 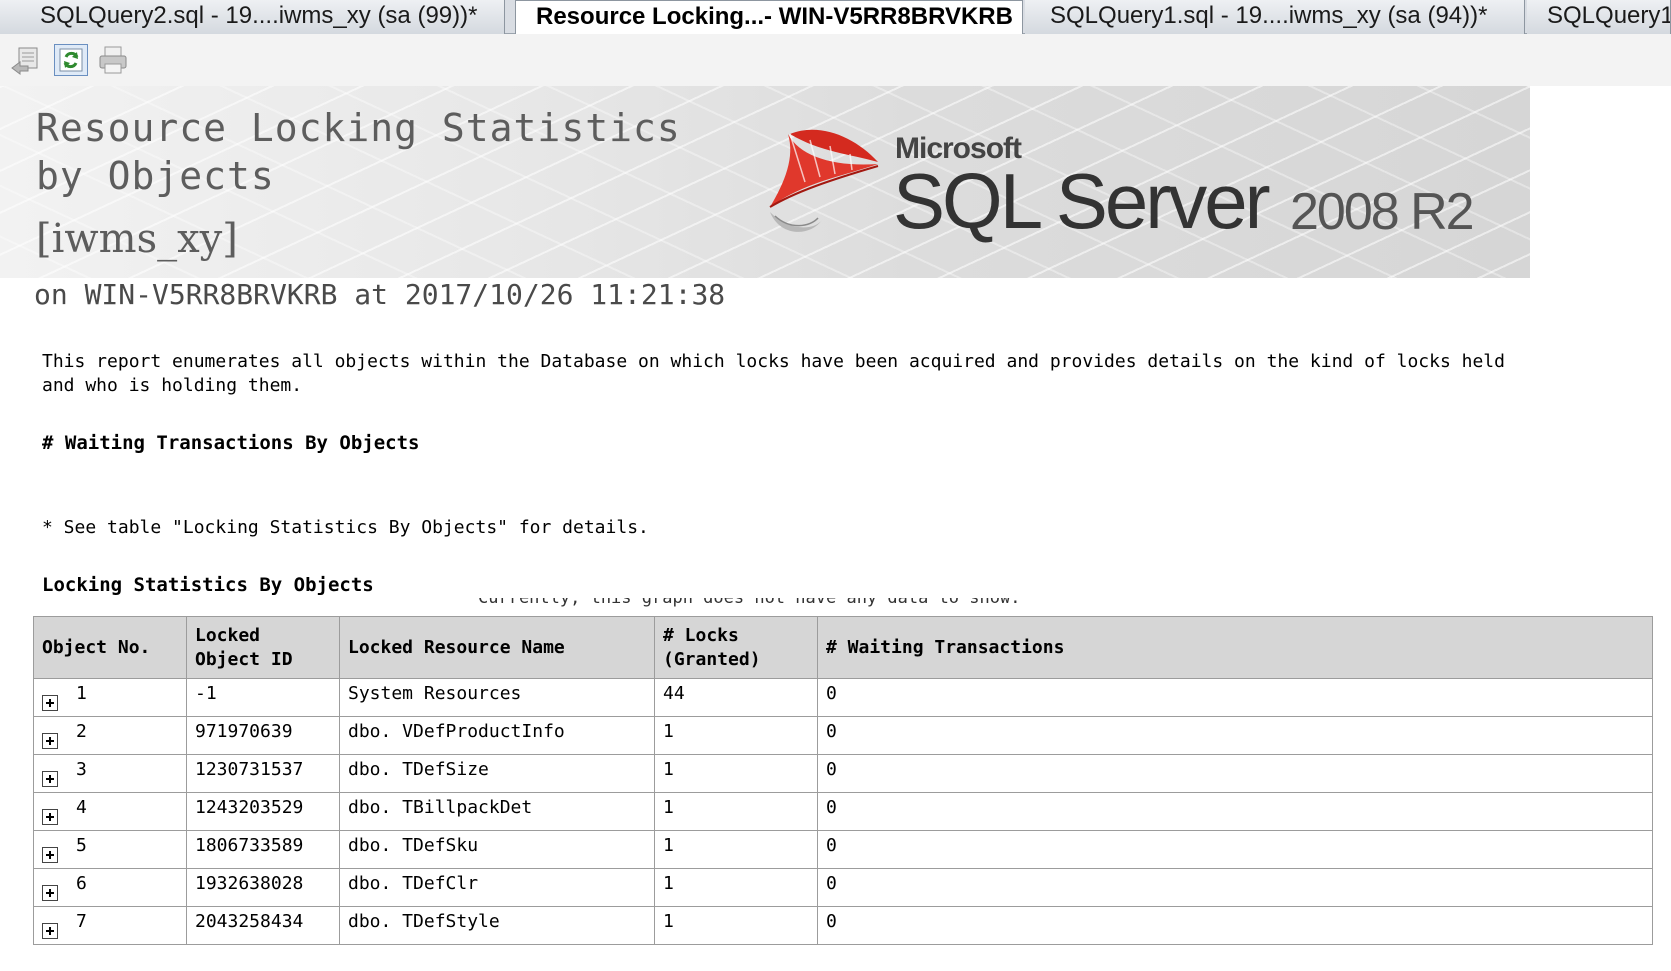 I want to click on cell-resource-name: dbo. TBillpackDet, so click(x=497, y=811).